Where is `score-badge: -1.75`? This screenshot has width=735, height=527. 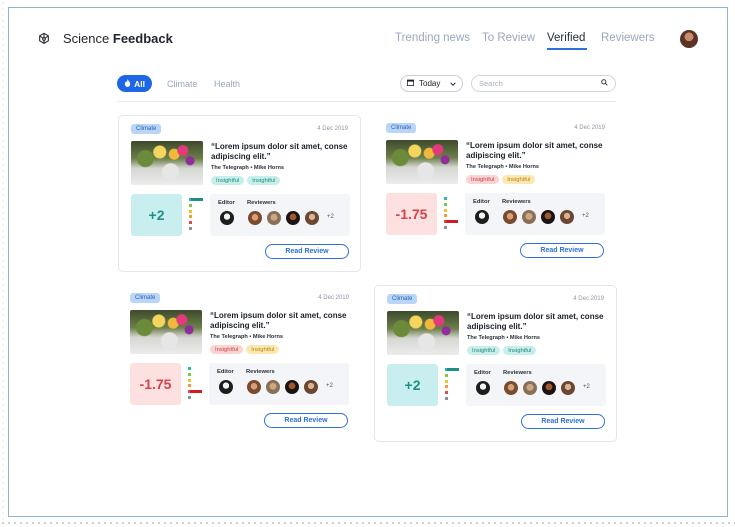 score-badge: -1.75 is located at coordinates (155, 384).